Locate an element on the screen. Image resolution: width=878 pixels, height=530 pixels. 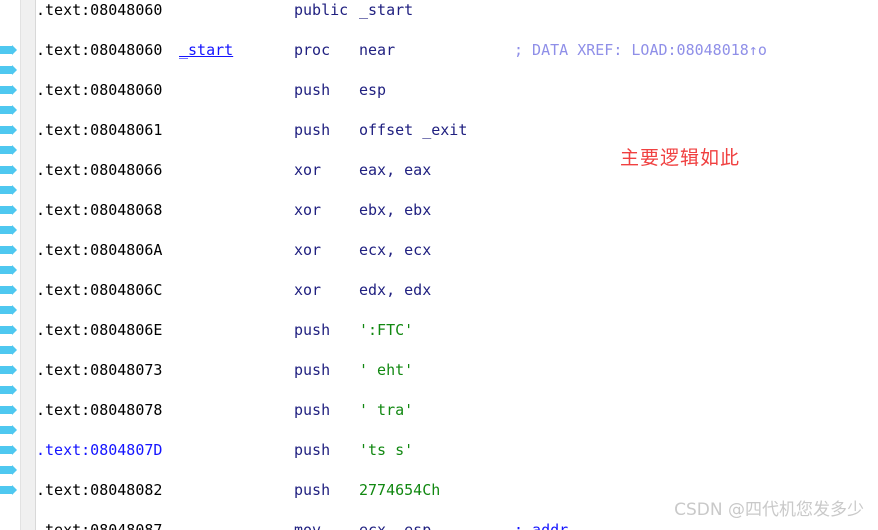
instruction-comment: ; addr is located at coordinates (541, 525).